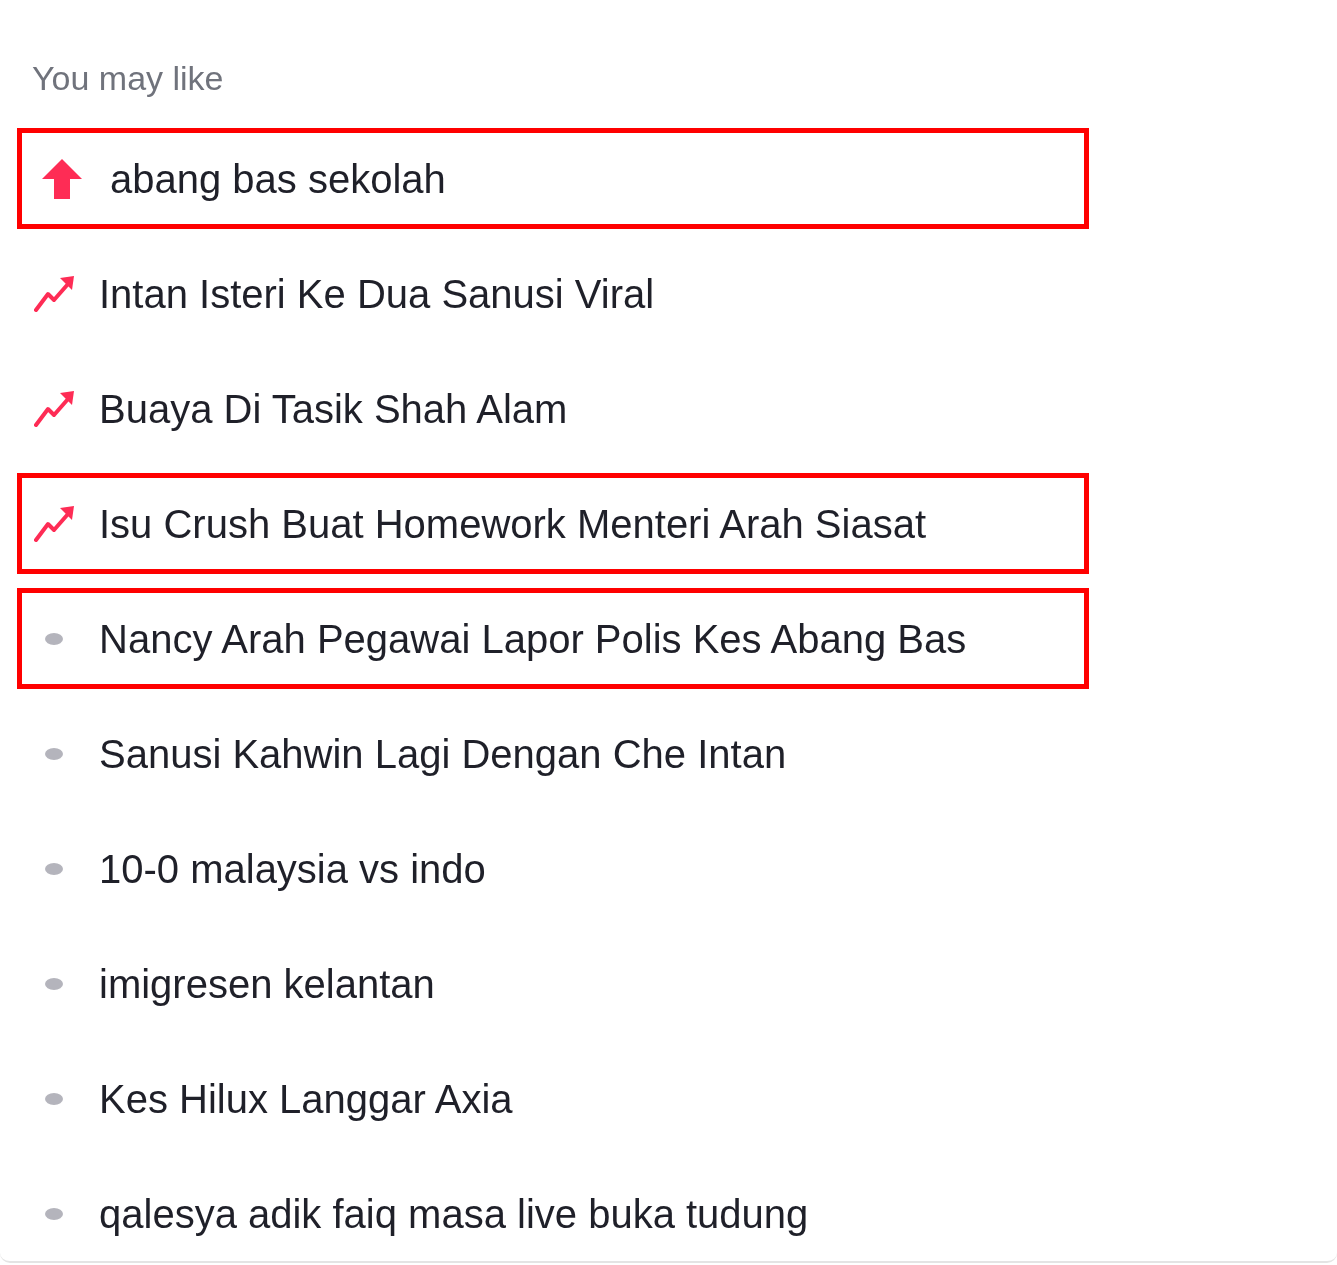 This screenshot has width=1337, height=1265. What do you see at coordinates (62, 178) in the screenshot?
I see `up-arrow-icon` at bounding box center [62, 178].